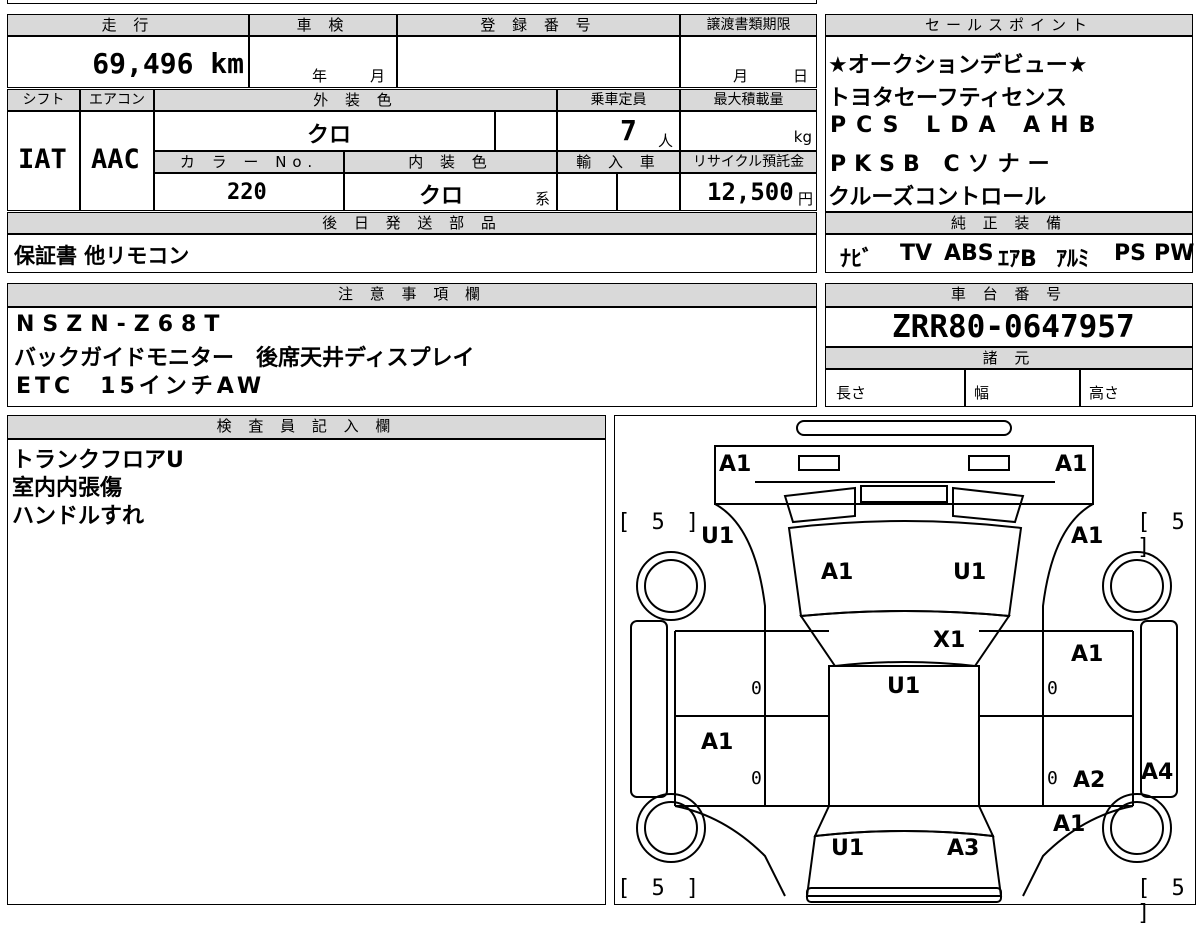 The height and width of the screenshot is (926, 1200). Describe the element at coordinates (717, 742) in the screenshot. I see `mark-door-rl: A1` at that location.